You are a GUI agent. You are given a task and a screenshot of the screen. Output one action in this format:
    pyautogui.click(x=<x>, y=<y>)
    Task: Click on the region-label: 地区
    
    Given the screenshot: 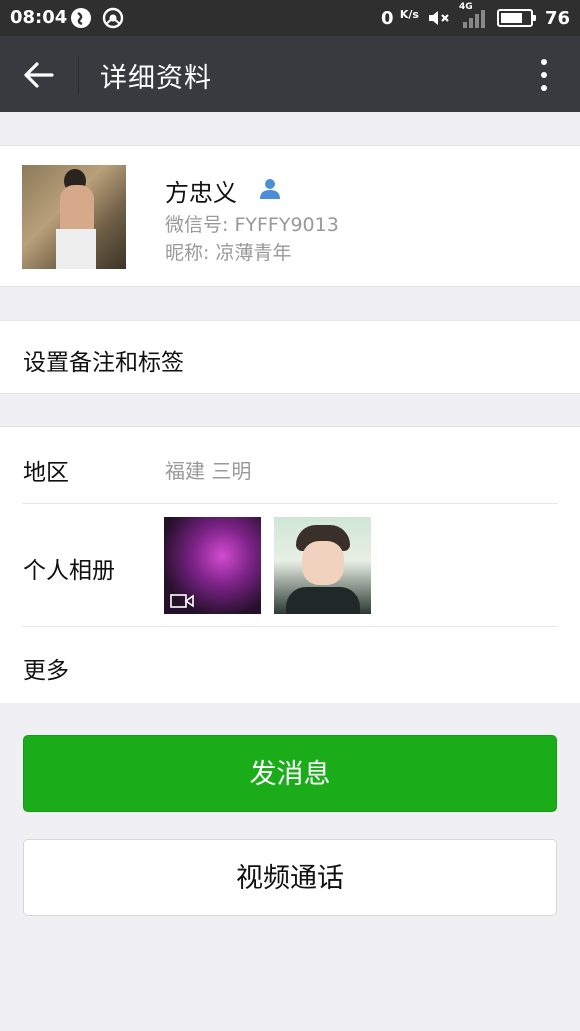 What is the action you would take?
    pyautogui.click(x=46, y=473)
    